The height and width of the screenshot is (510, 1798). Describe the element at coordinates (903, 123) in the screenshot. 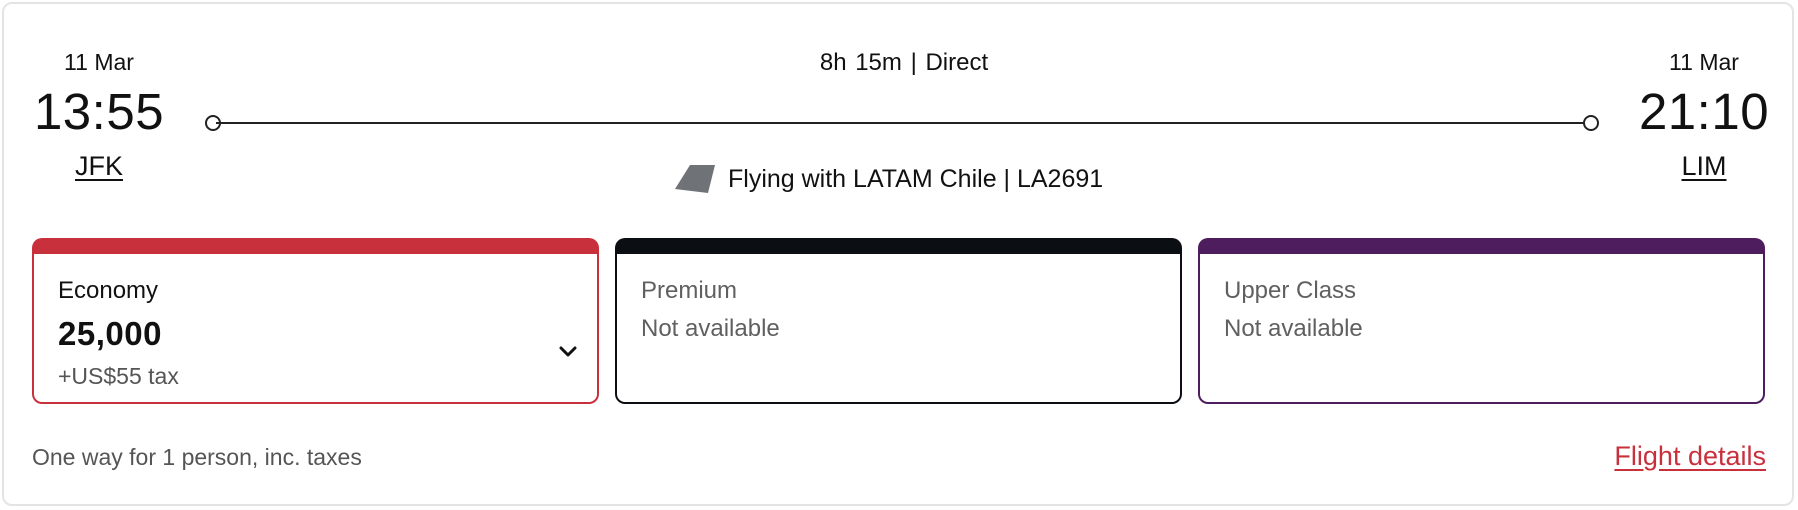

I see `route-line` at that location.